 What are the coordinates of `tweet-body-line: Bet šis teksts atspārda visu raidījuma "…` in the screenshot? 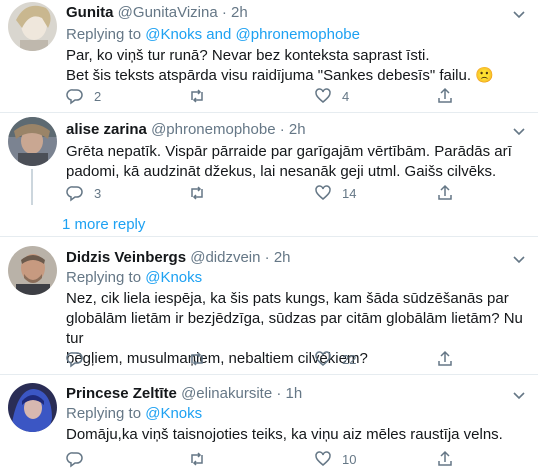 It's located at (280, 75).